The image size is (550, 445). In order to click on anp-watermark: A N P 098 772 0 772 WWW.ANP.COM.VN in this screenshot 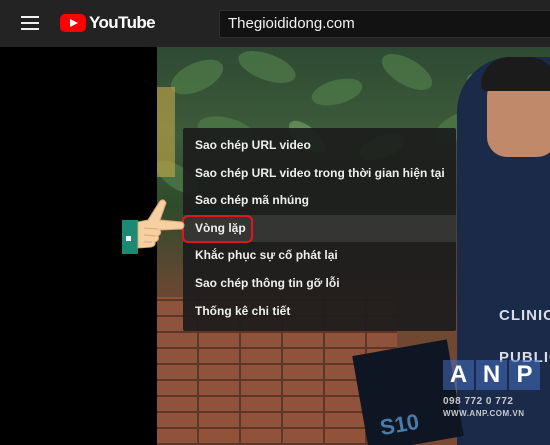, I will do `click(493, 399)`.